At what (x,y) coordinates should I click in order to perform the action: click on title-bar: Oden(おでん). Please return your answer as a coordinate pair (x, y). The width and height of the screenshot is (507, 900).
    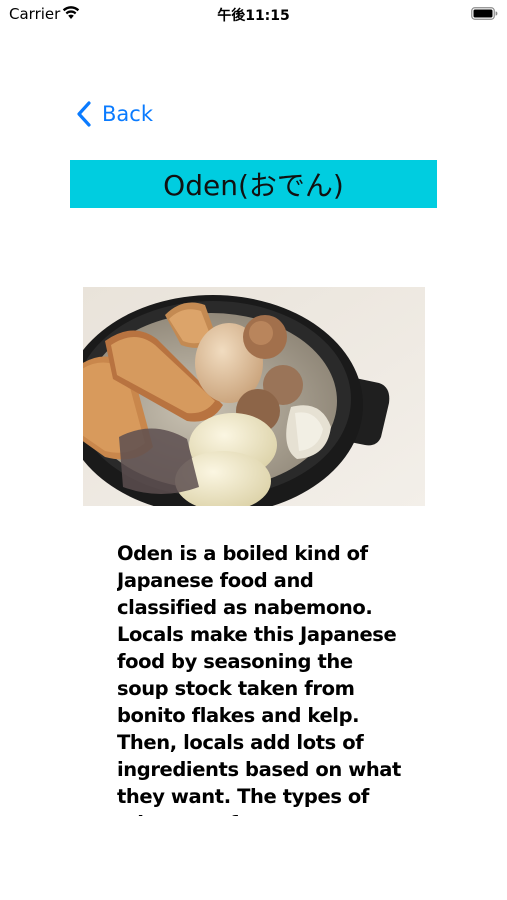
    Looking at the image, I should click on (253, 184).